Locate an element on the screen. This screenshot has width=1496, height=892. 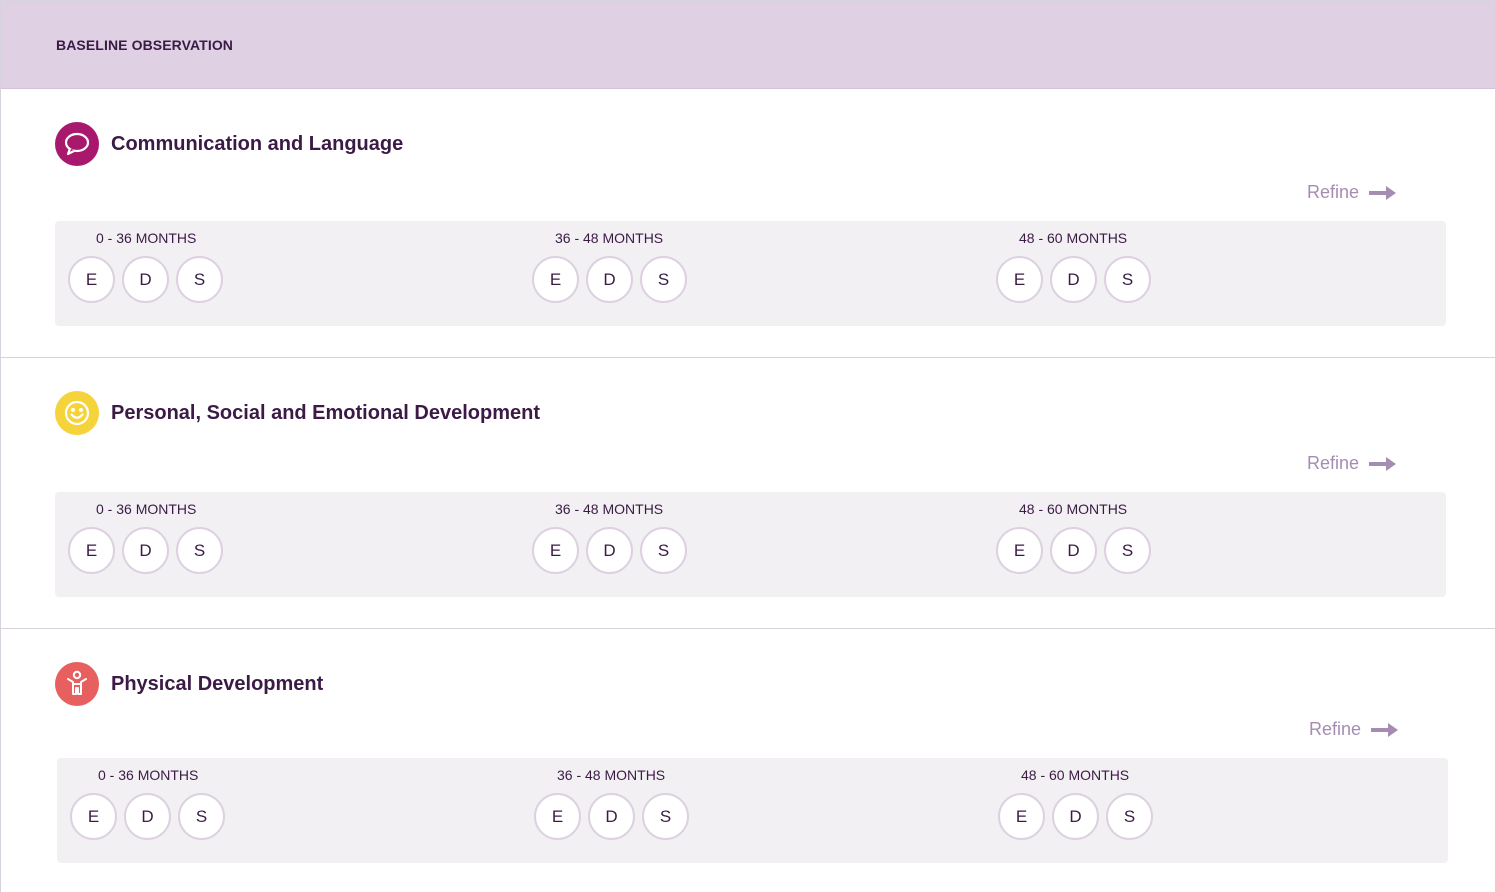
person-icon is located at coordinates (77, 684).